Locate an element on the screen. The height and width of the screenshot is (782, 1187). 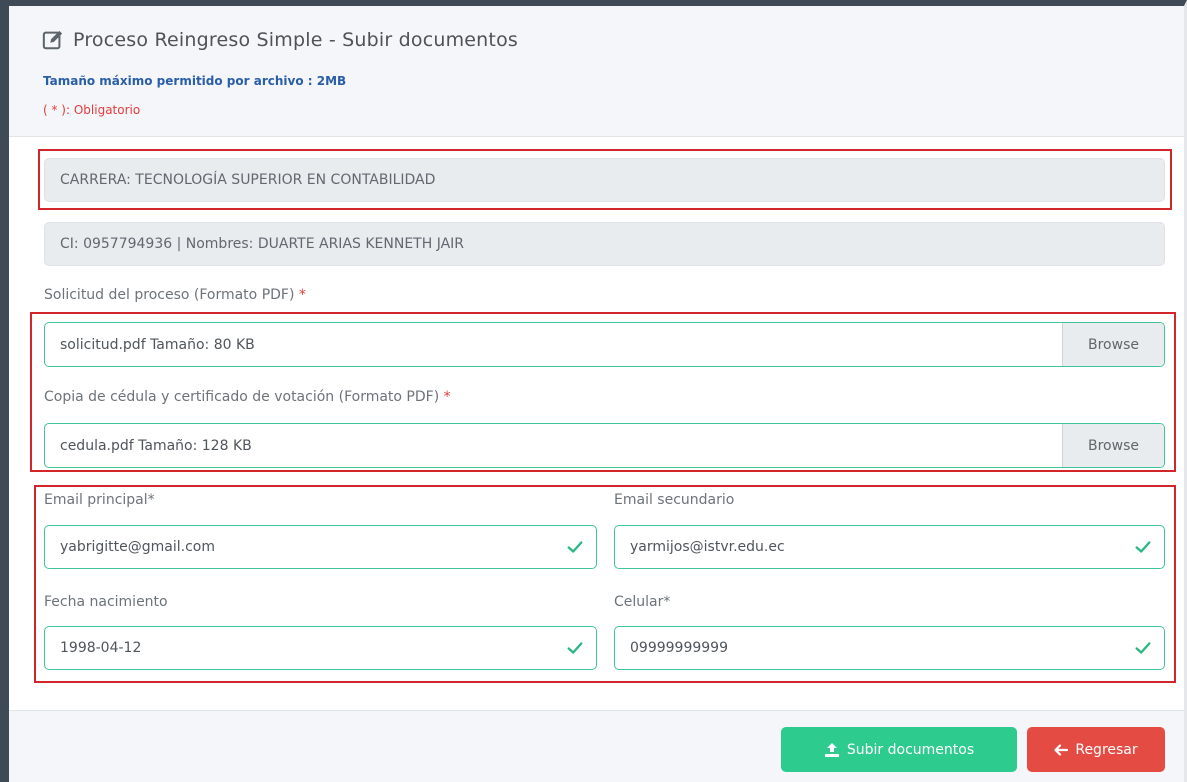
solicitud-label: Solicitud del proceso (Formato PDF) * is located at coordinates (175, 295).